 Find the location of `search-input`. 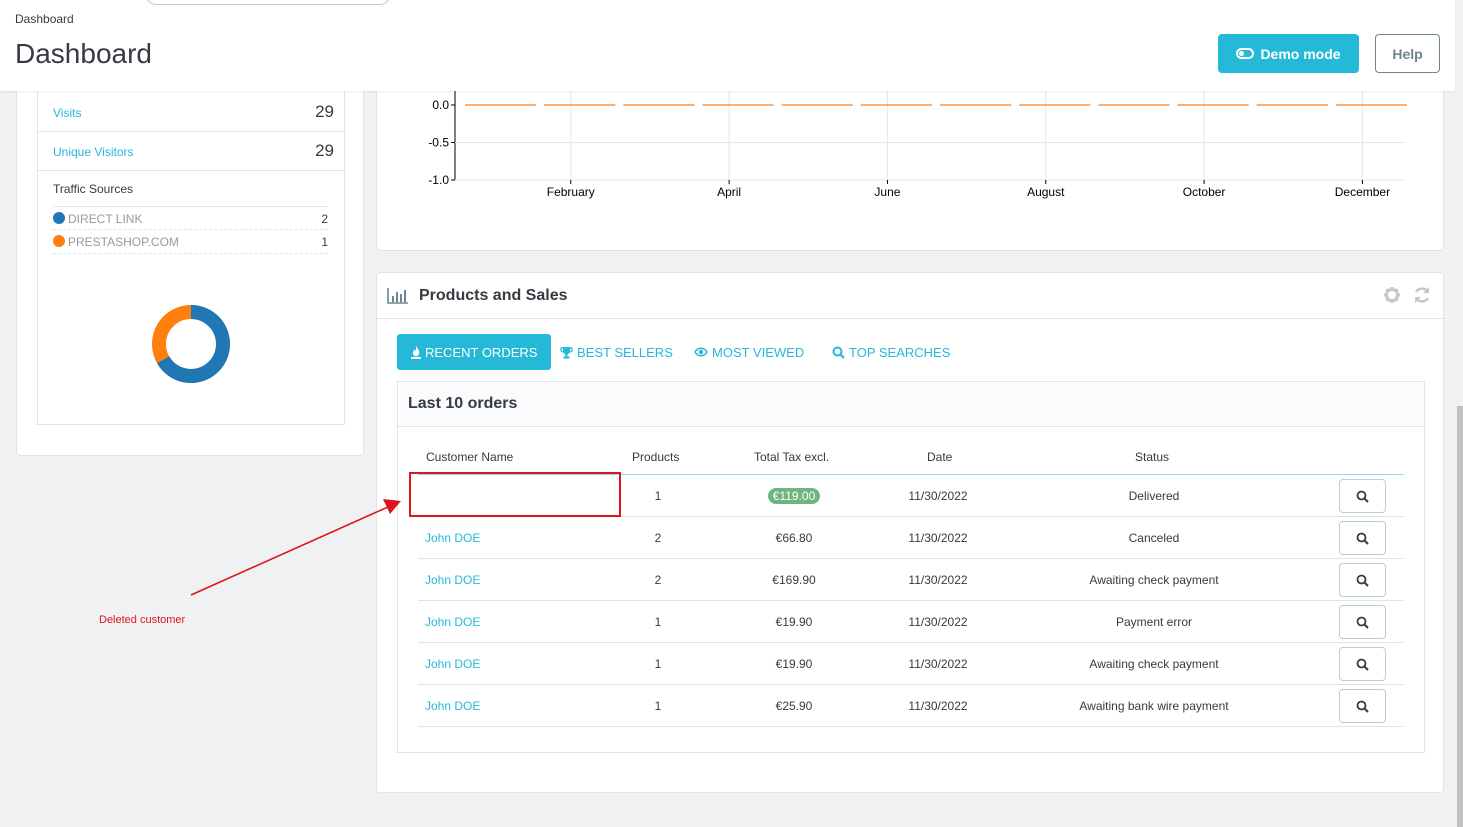

search-input is located at coordinates (268, 2).